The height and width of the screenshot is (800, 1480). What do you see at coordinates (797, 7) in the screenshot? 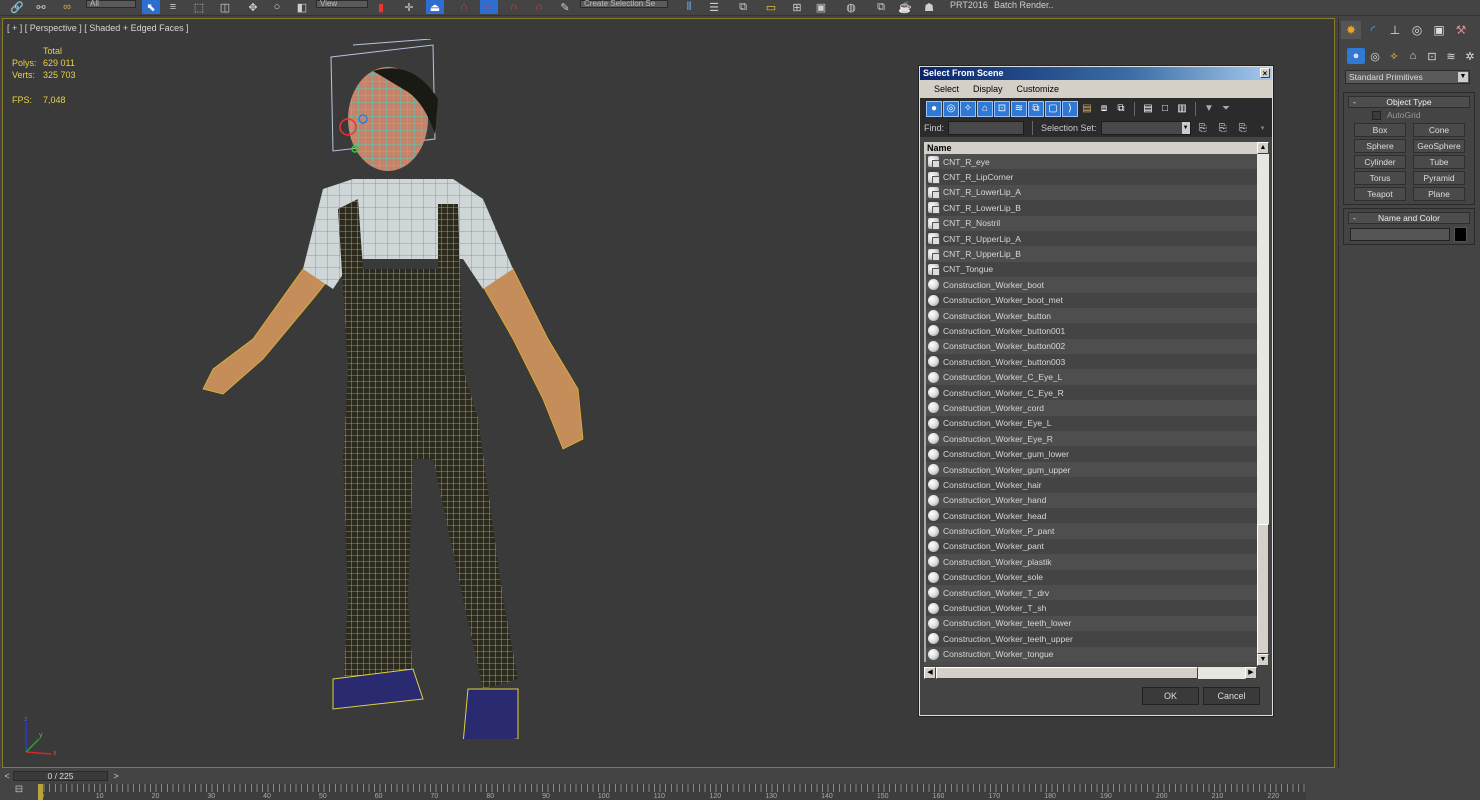
I see `schematic-view-icon: ⊞` at bounding box center [797, 7].